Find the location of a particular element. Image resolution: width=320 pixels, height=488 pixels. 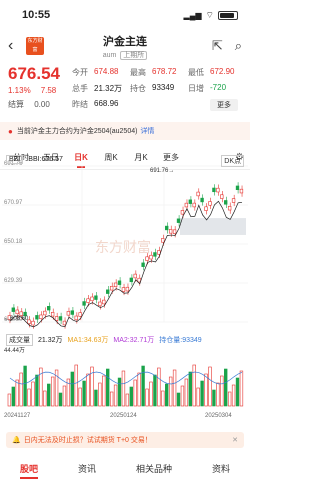

promo-banner: 🔔 日内无法及时止损？试试期货 T+0 交易！ ✕ is located at coordinates (125, 440).